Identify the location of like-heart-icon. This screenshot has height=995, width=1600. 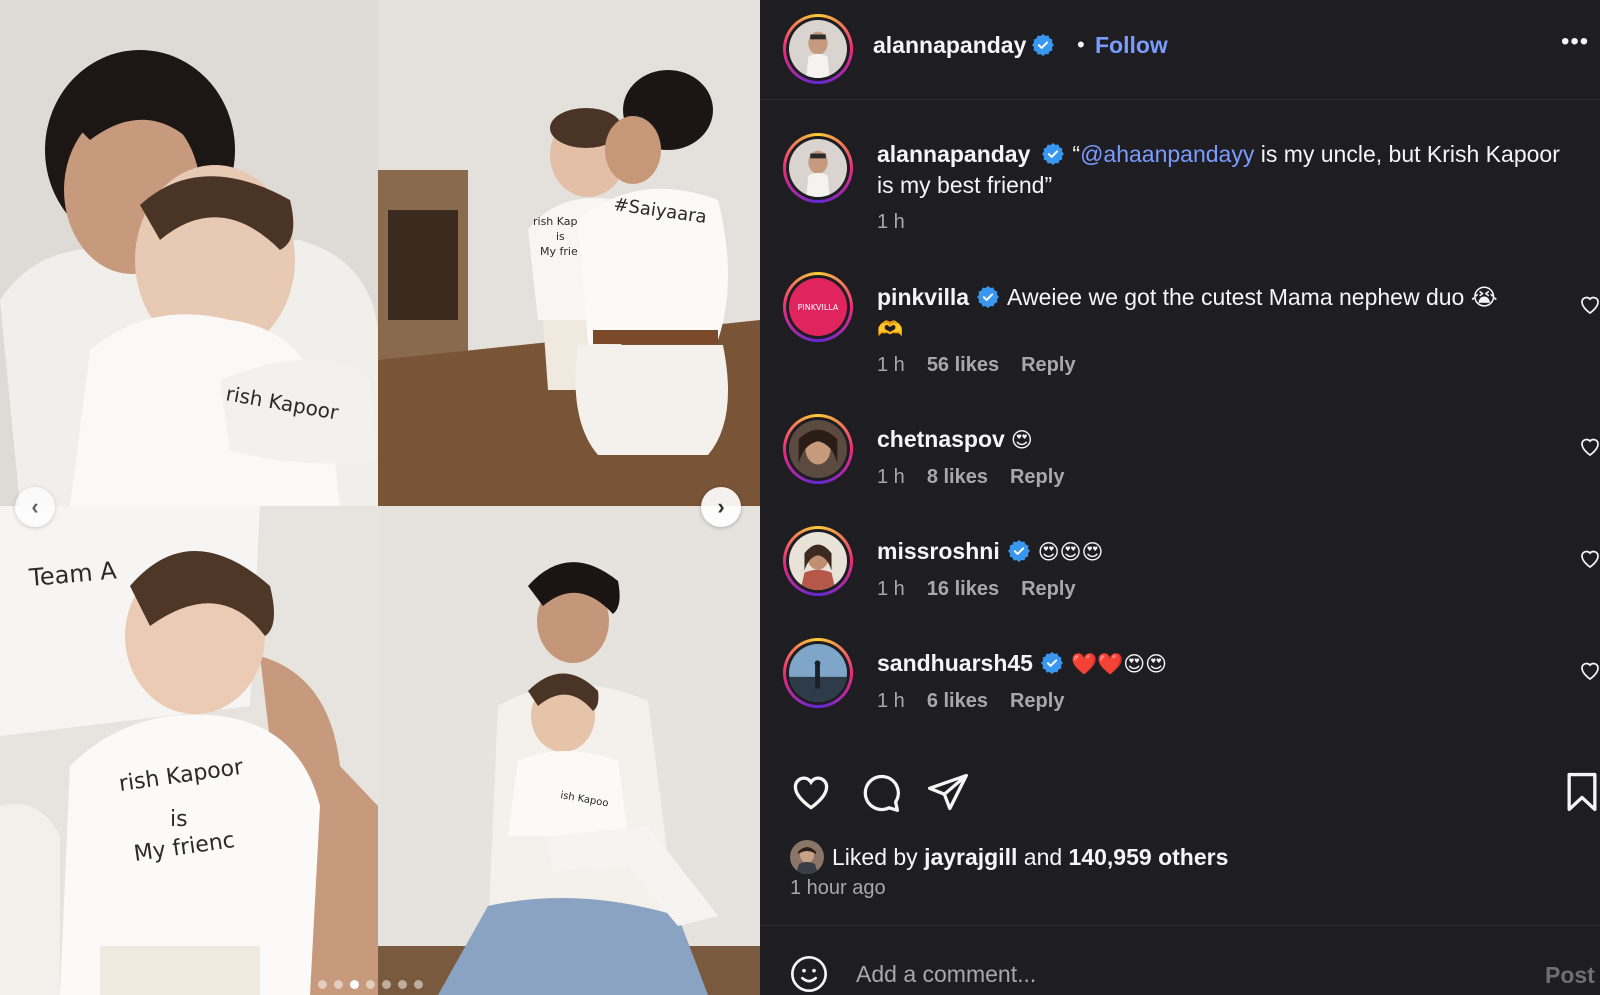
(811, 792).